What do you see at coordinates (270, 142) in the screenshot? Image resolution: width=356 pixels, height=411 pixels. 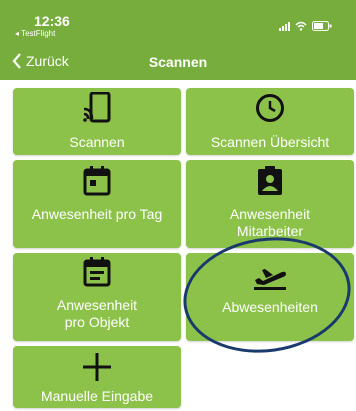 I see `tile-label: Scannen Übersicht` at bounding box center [270, 142].